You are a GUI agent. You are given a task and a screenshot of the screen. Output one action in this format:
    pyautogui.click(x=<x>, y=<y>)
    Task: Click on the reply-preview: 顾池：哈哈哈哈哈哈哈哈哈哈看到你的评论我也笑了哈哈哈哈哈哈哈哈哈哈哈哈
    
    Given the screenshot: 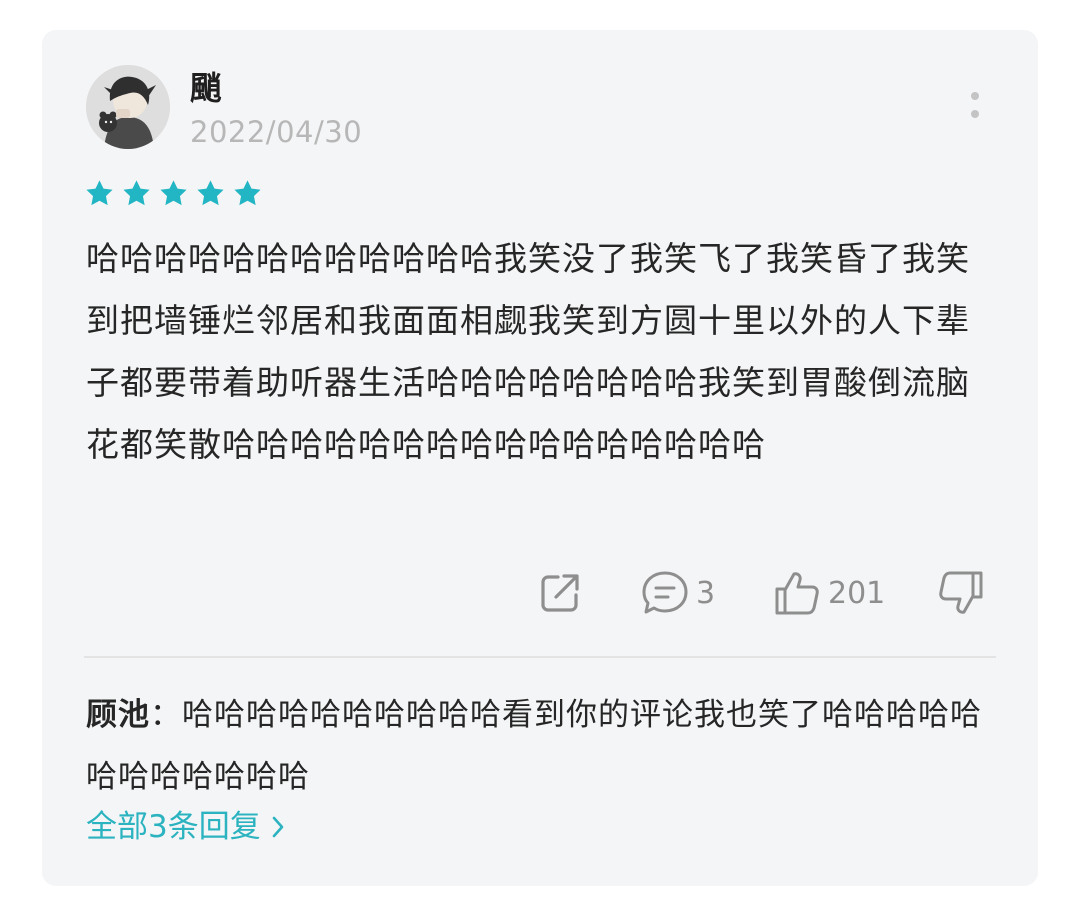 What is the action you would take?
    pyautogui.click(x=541, y=746)
    